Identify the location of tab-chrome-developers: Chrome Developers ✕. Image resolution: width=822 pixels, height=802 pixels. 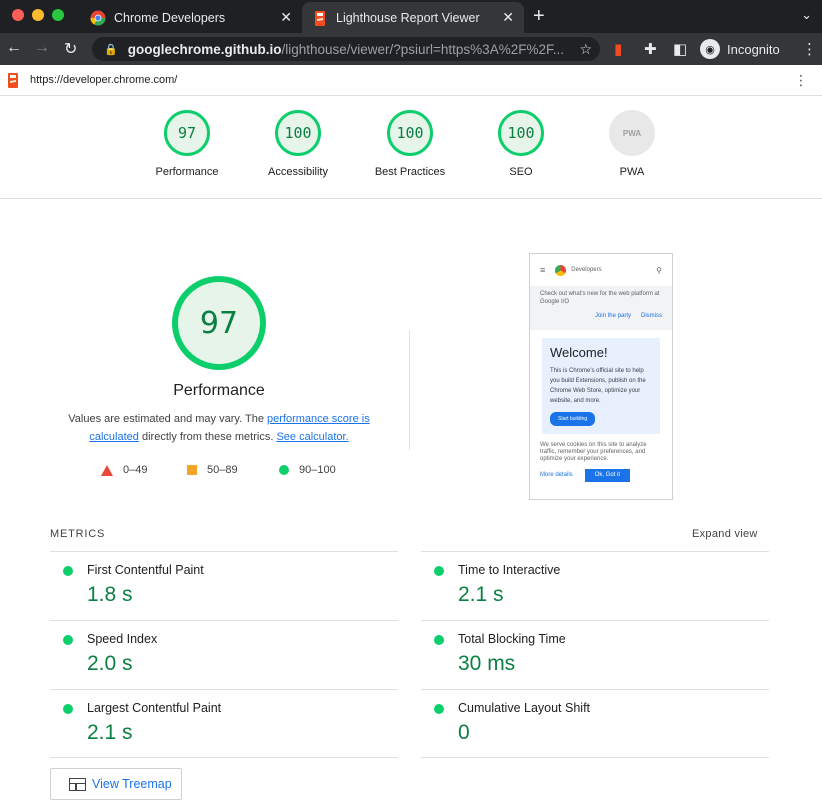
(191, 17).